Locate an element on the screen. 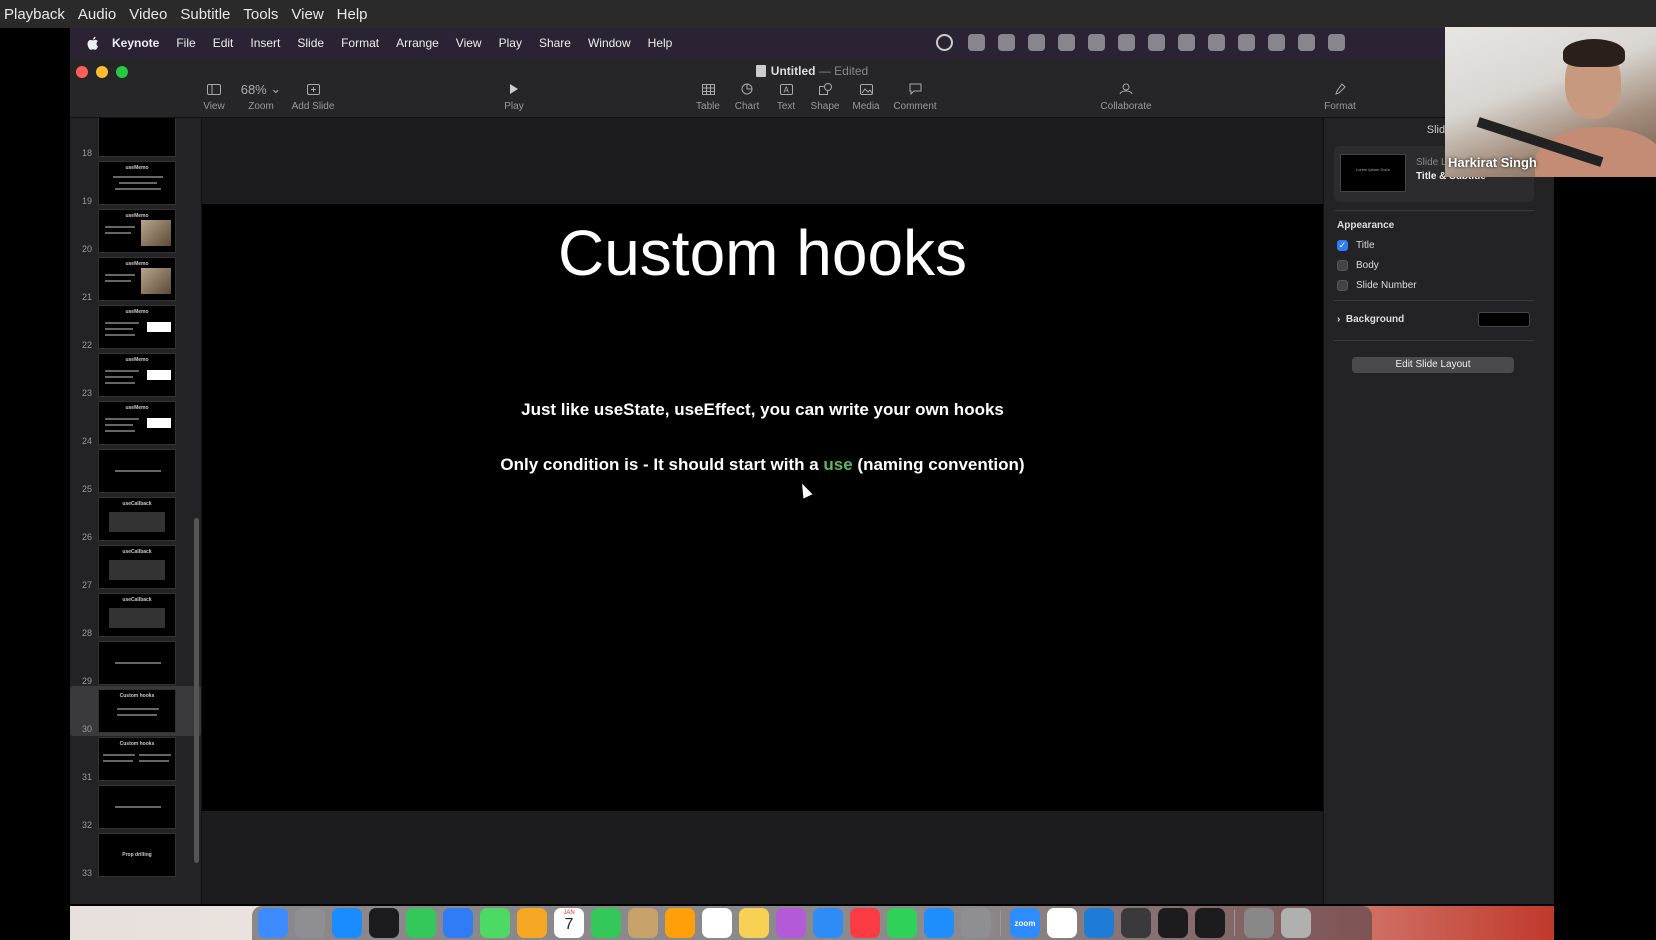 The image size is (1656, 940). activity-icon is located at coordinates (1136, 923).